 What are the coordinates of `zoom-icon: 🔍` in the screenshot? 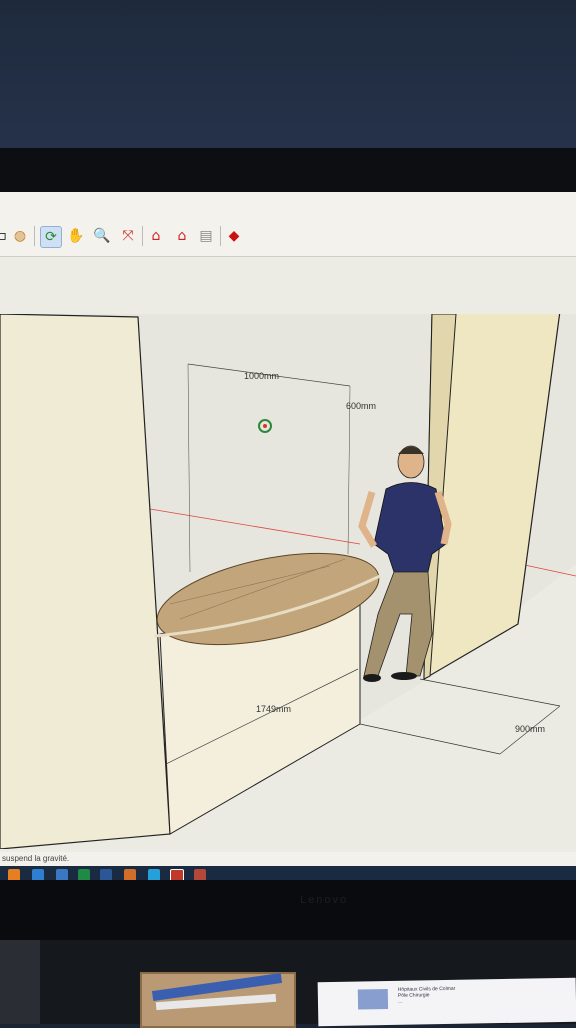 It's located at (102, 236).